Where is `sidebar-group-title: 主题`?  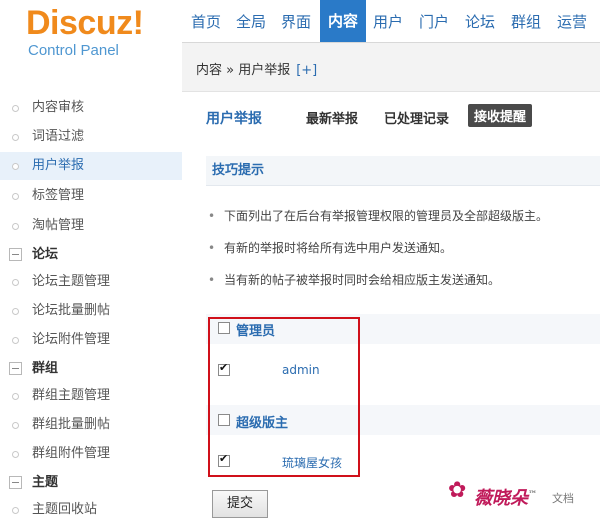 sidebar-group-title: 主题 is located at coordinates (45, 482).